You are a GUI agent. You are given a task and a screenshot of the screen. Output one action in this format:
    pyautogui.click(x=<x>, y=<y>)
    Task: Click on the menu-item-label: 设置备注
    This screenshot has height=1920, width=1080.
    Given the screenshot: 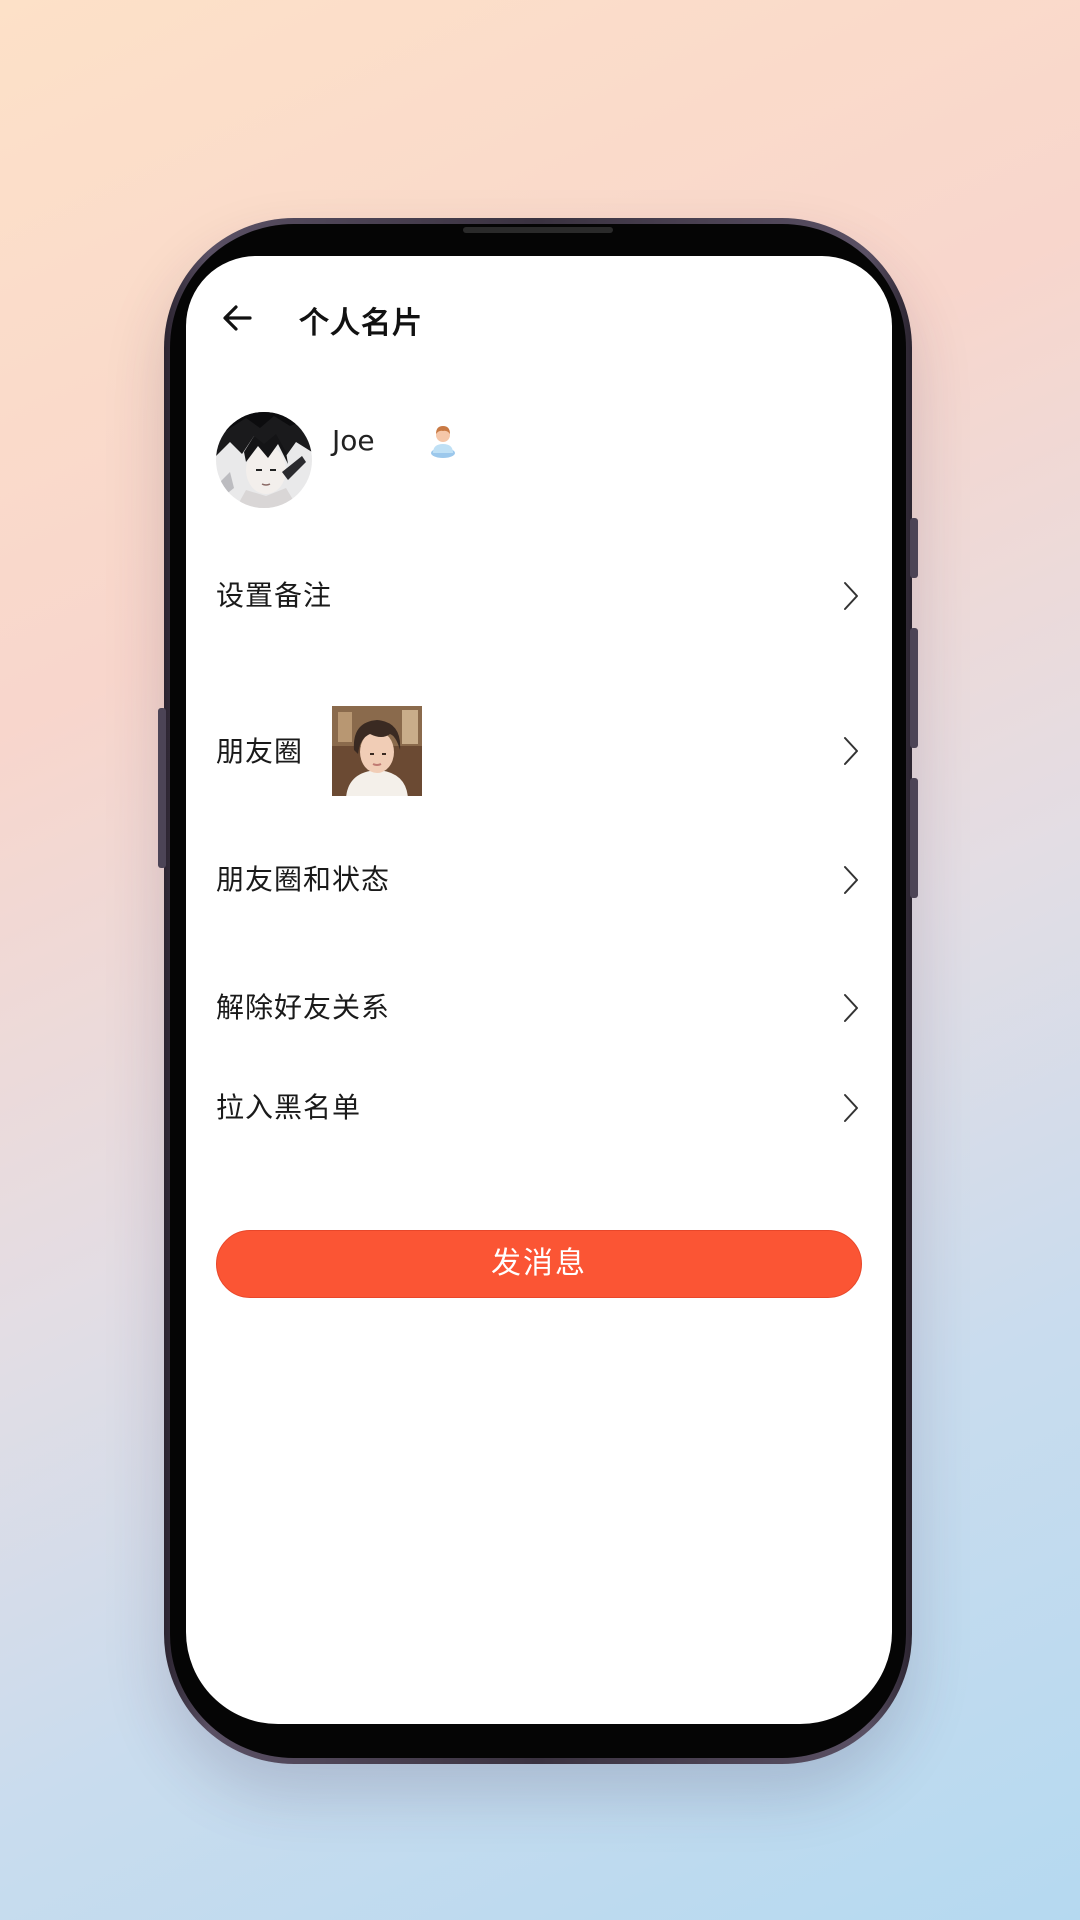 What is the action you would take?
    pyautogui.click(x=274, y=595)
    